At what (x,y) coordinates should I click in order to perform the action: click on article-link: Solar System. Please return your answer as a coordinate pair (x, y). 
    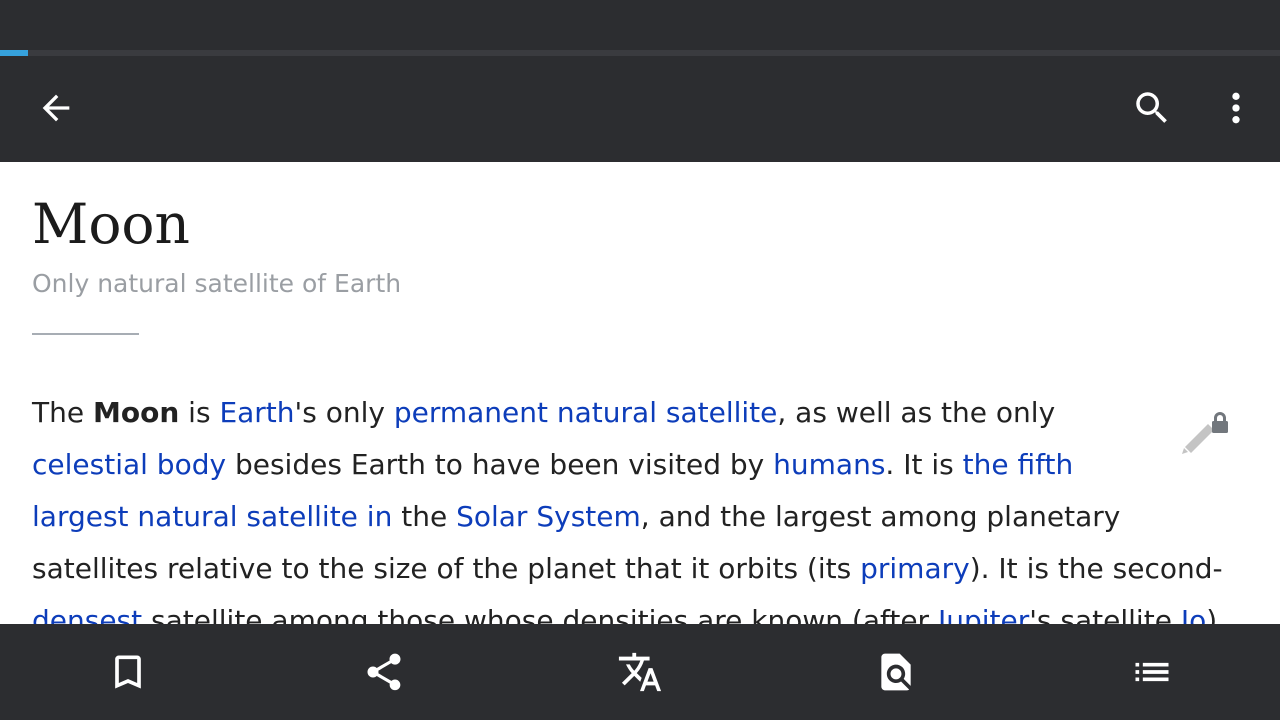
    Looking at the image, I should click on (548, 516).